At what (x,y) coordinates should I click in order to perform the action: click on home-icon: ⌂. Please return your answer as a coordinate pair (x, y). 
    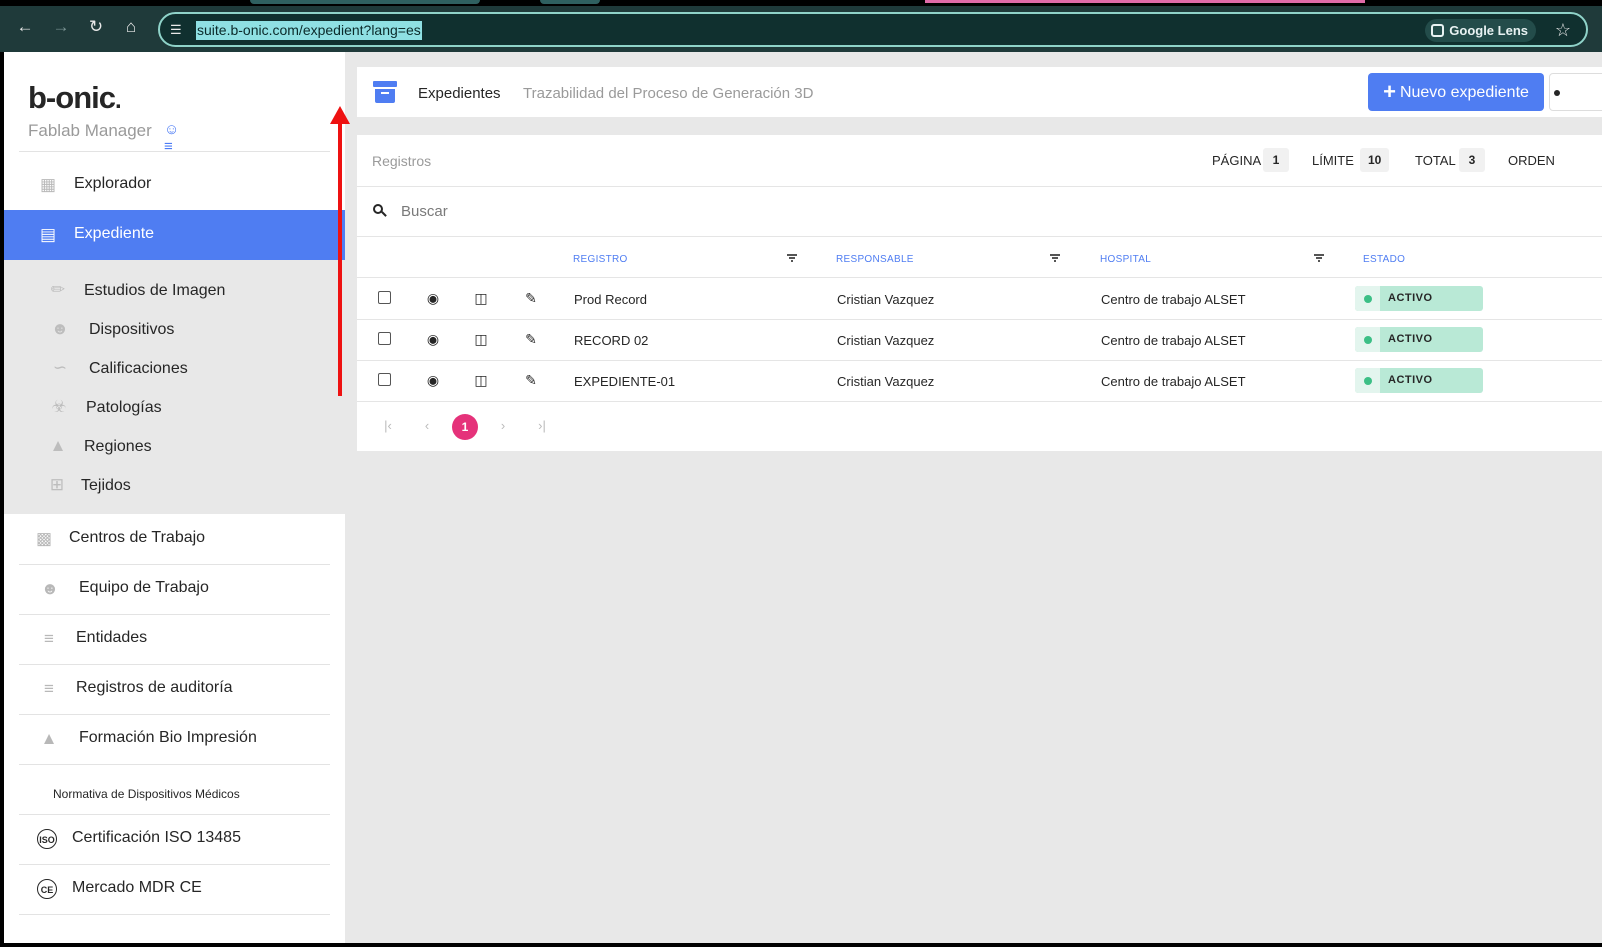
    Looking at the image, I should click on (131, 27).